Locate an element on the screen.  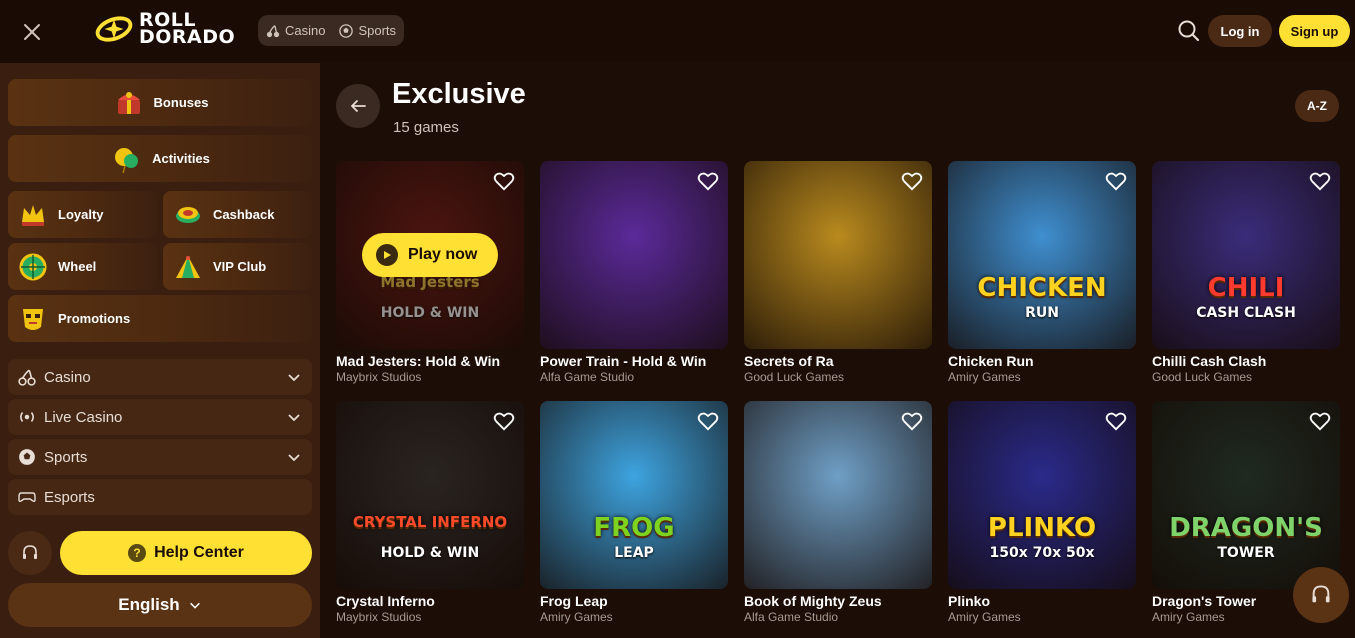
logo: ROLL DORADO is located at coordinates (165, 29).